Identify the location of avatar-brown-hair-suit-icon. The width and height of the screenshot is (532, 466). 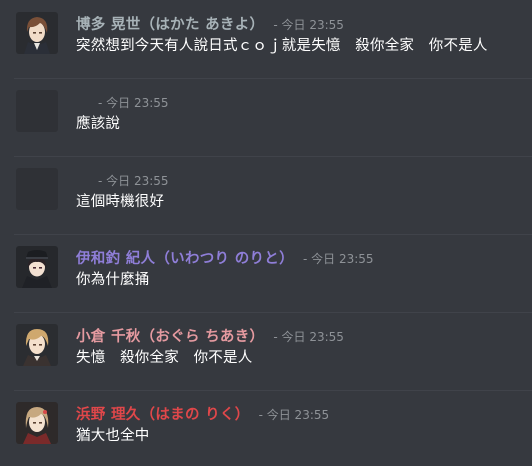
(37, 33).